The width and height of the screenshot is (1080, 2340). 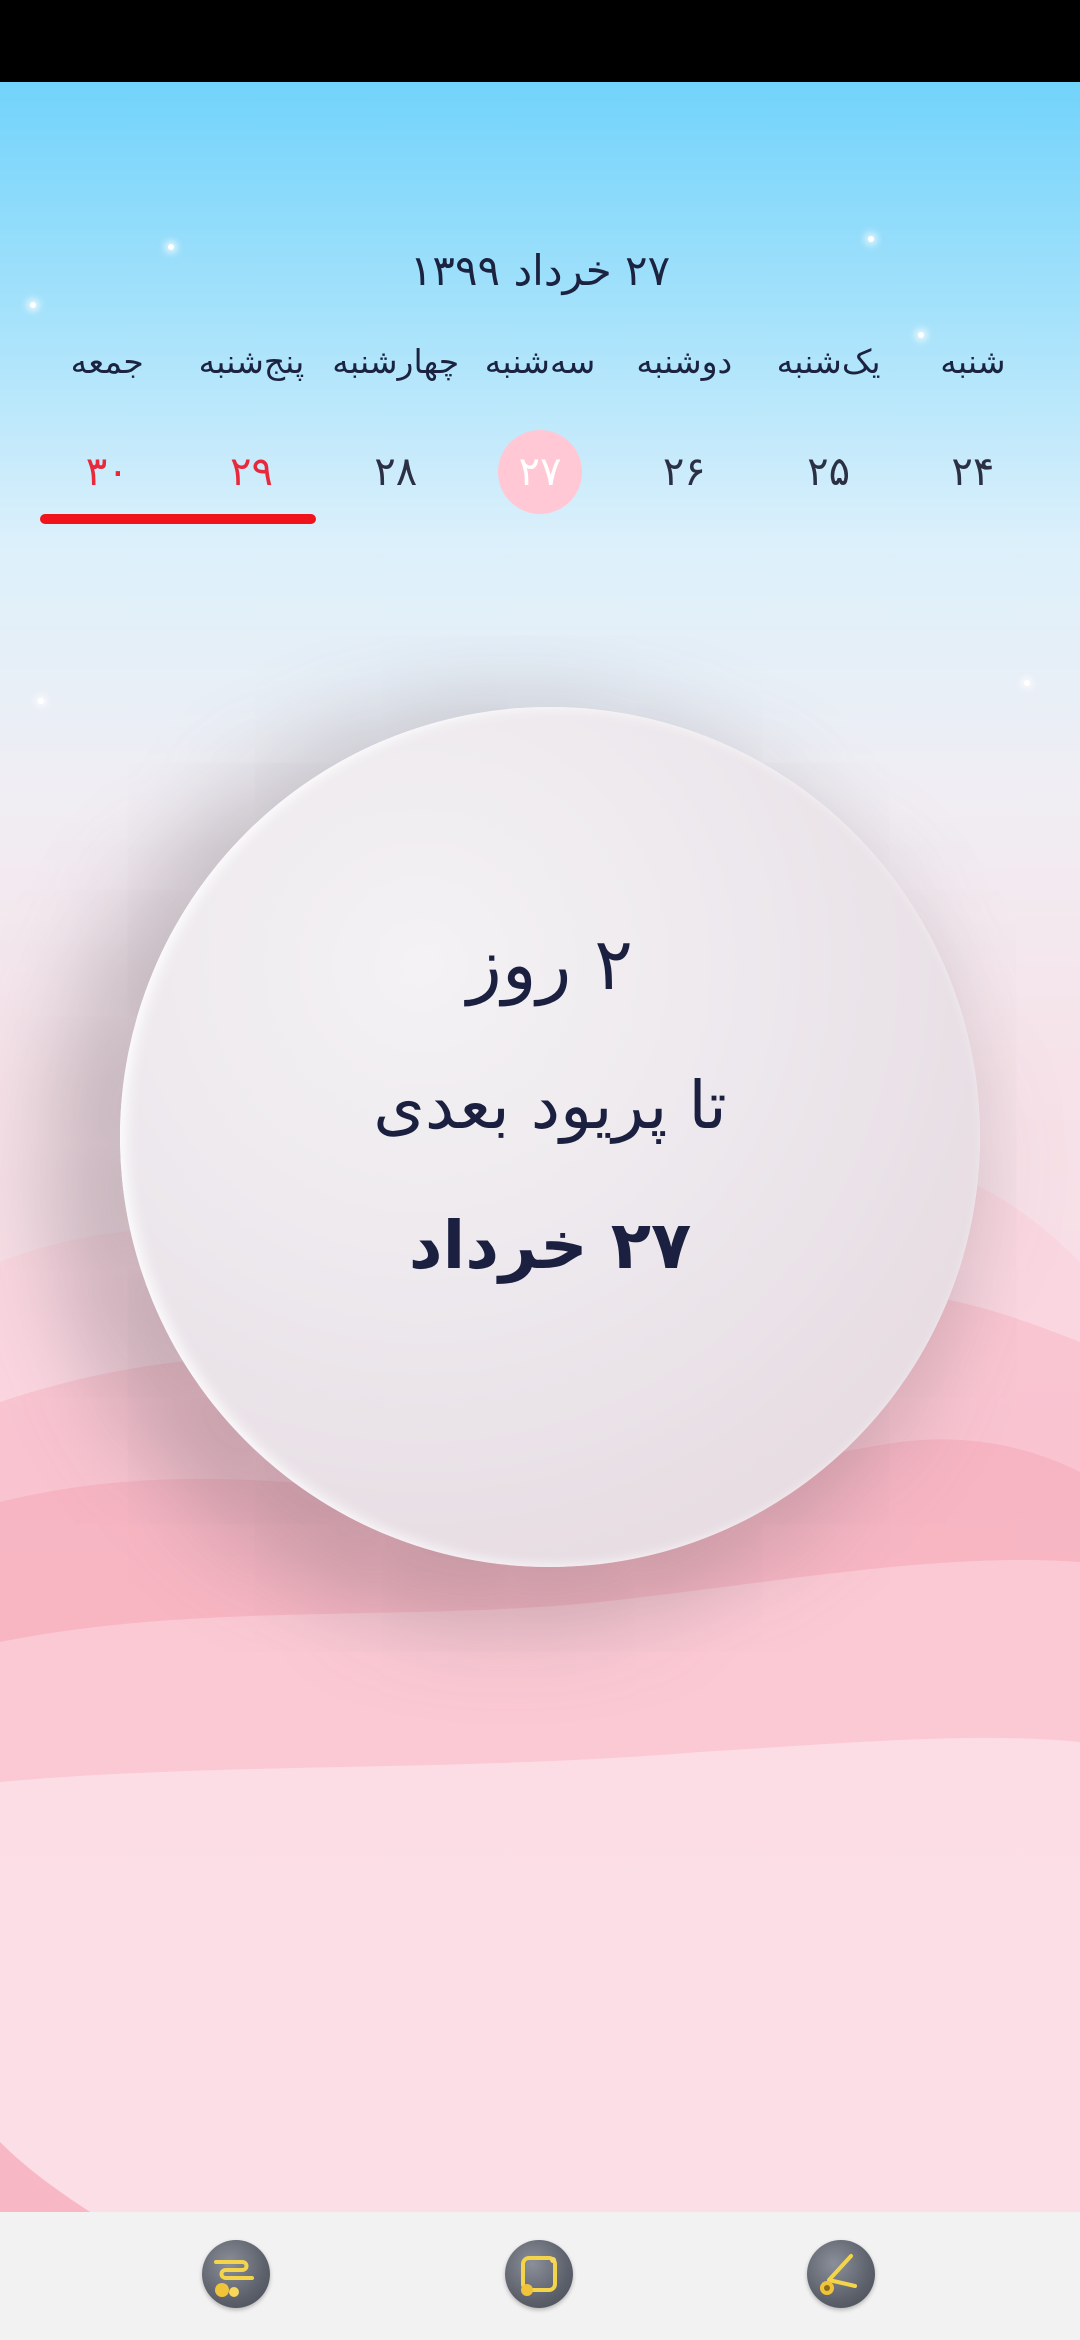 What do you see at coordinates (234, 2278) in the screenshot?
I see `calendar-edit-icon` at bounding box center [234, 2278].